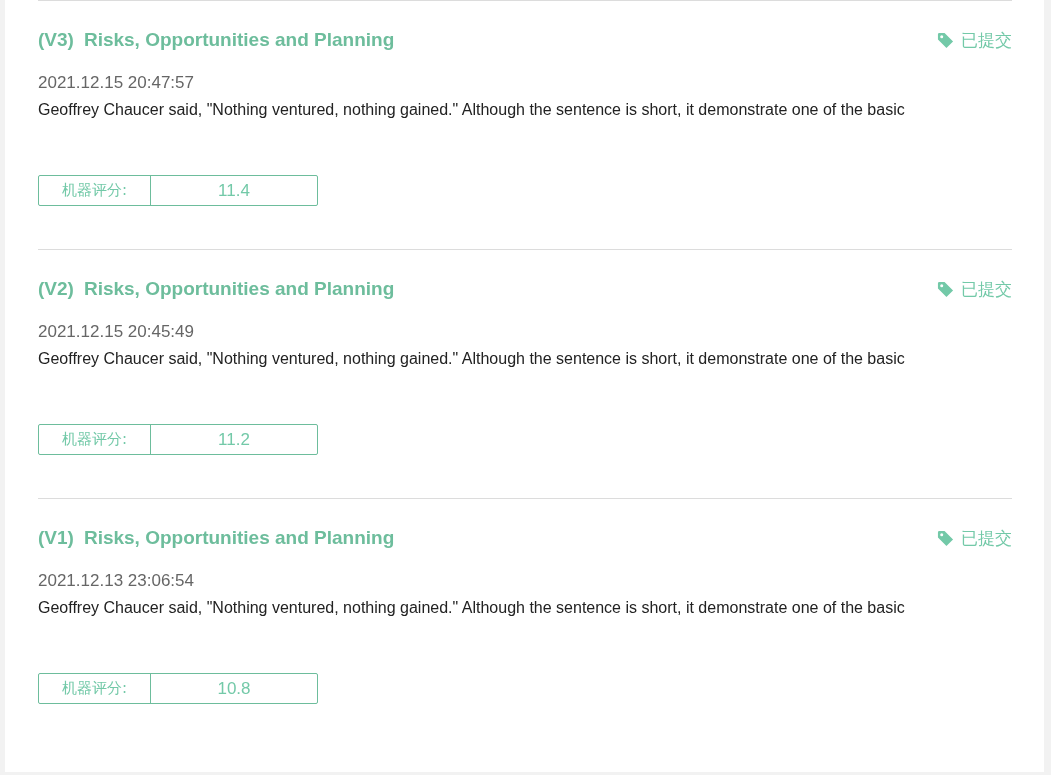  Describe the element at coordinates (234, 439) in the screenshot. I see `score-value: 11.2` at that location.